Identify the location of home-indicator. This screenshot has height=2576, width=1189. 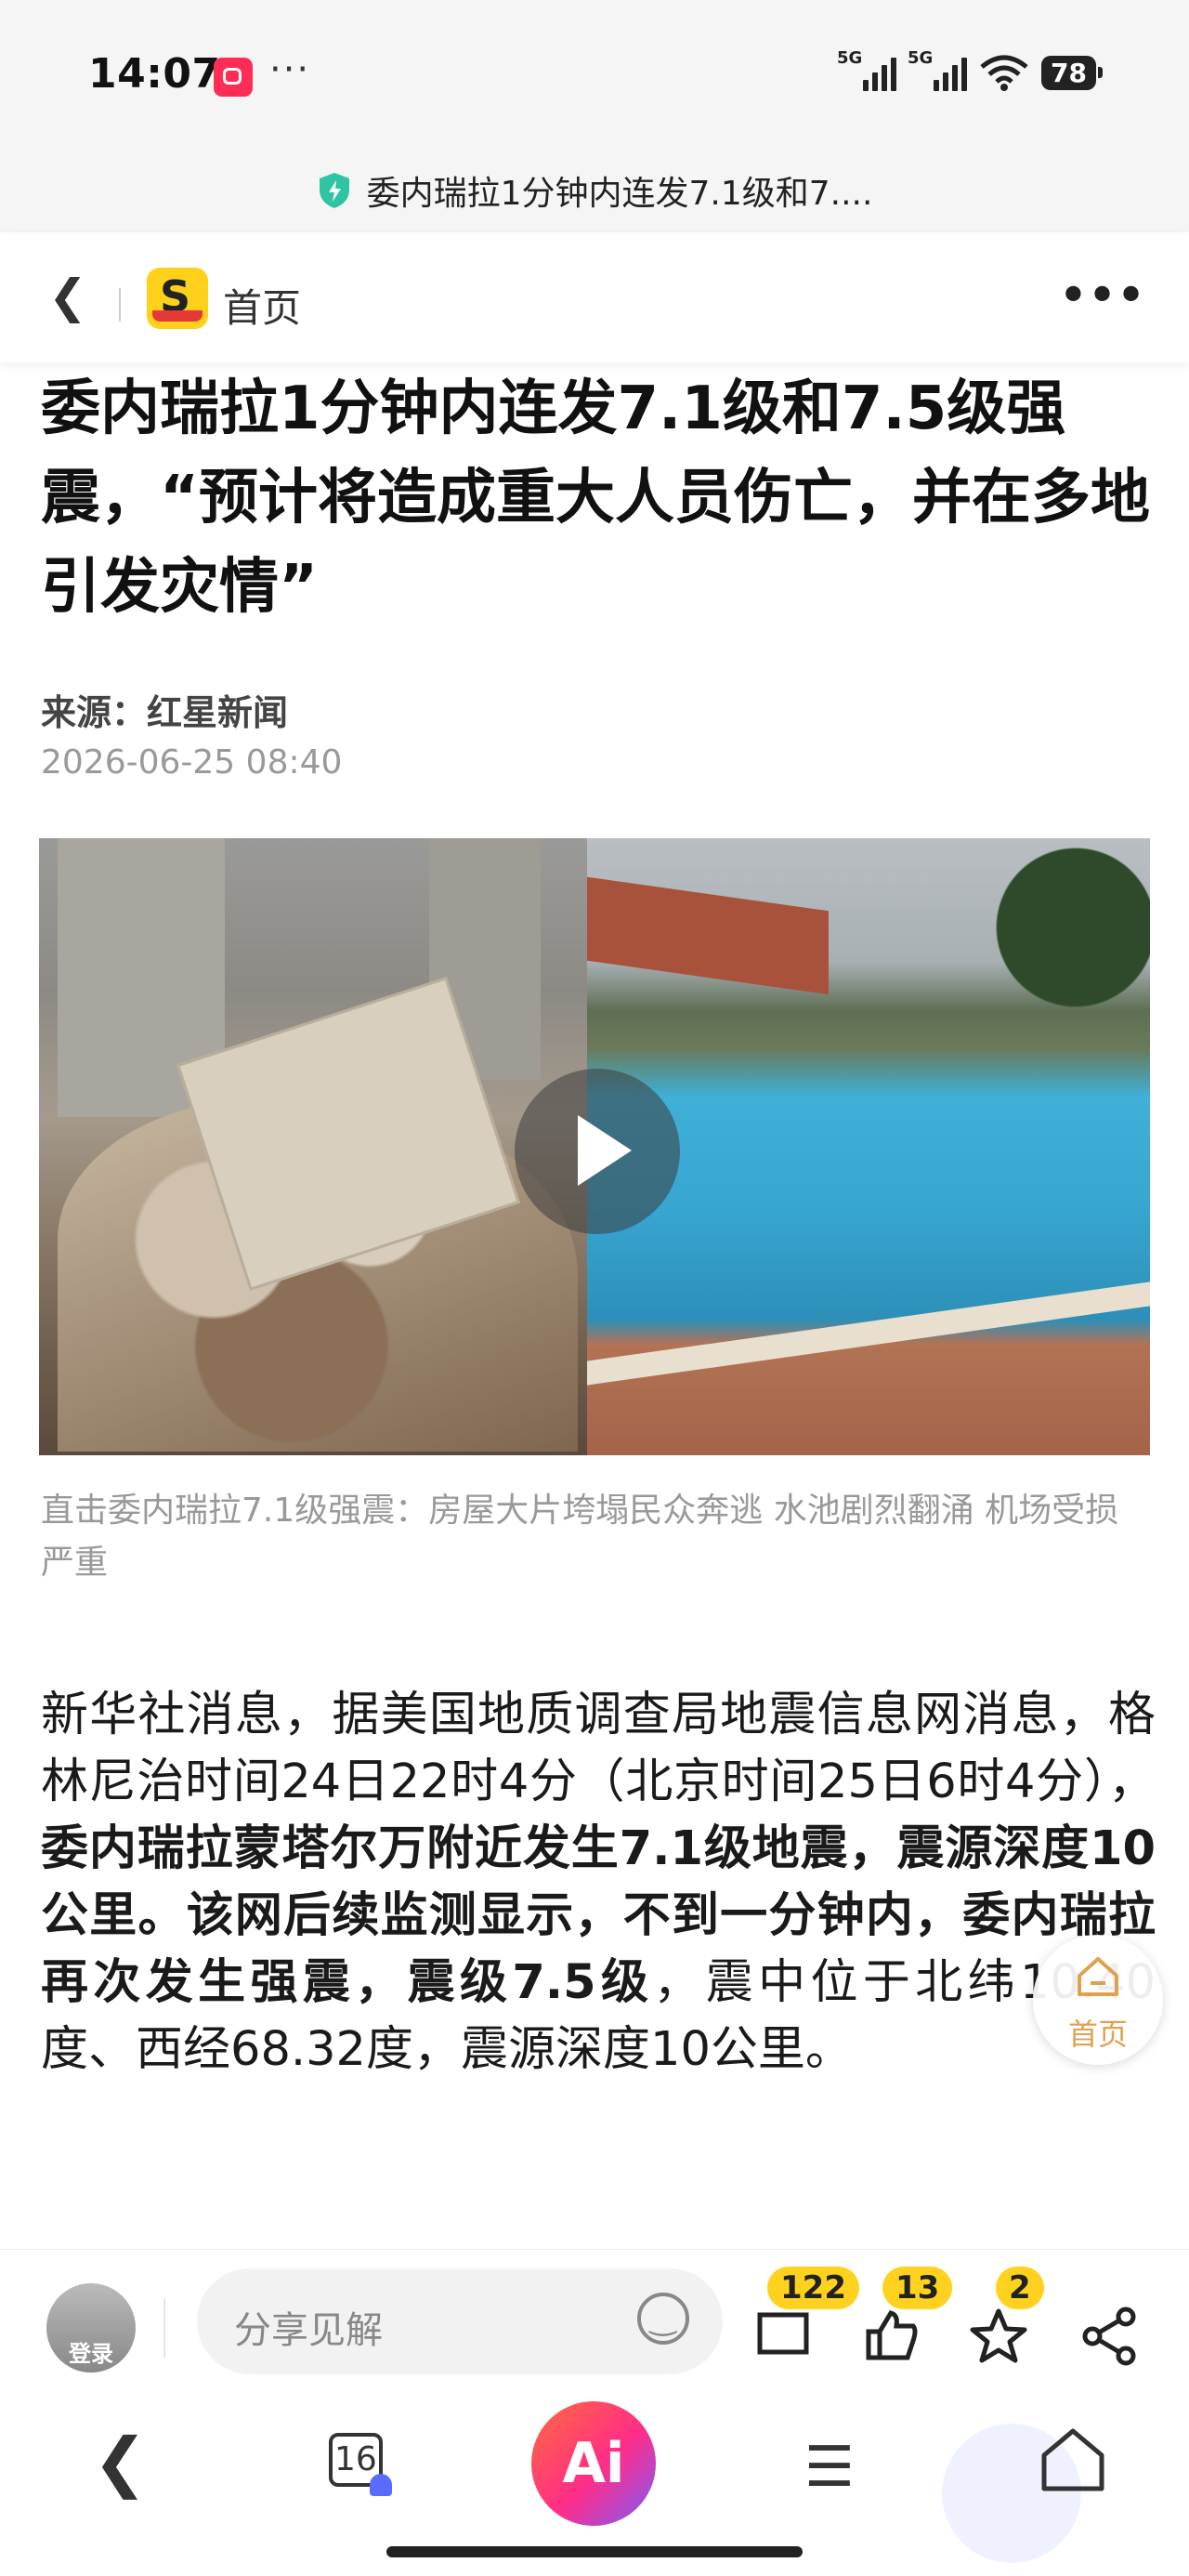
(594, 2551).